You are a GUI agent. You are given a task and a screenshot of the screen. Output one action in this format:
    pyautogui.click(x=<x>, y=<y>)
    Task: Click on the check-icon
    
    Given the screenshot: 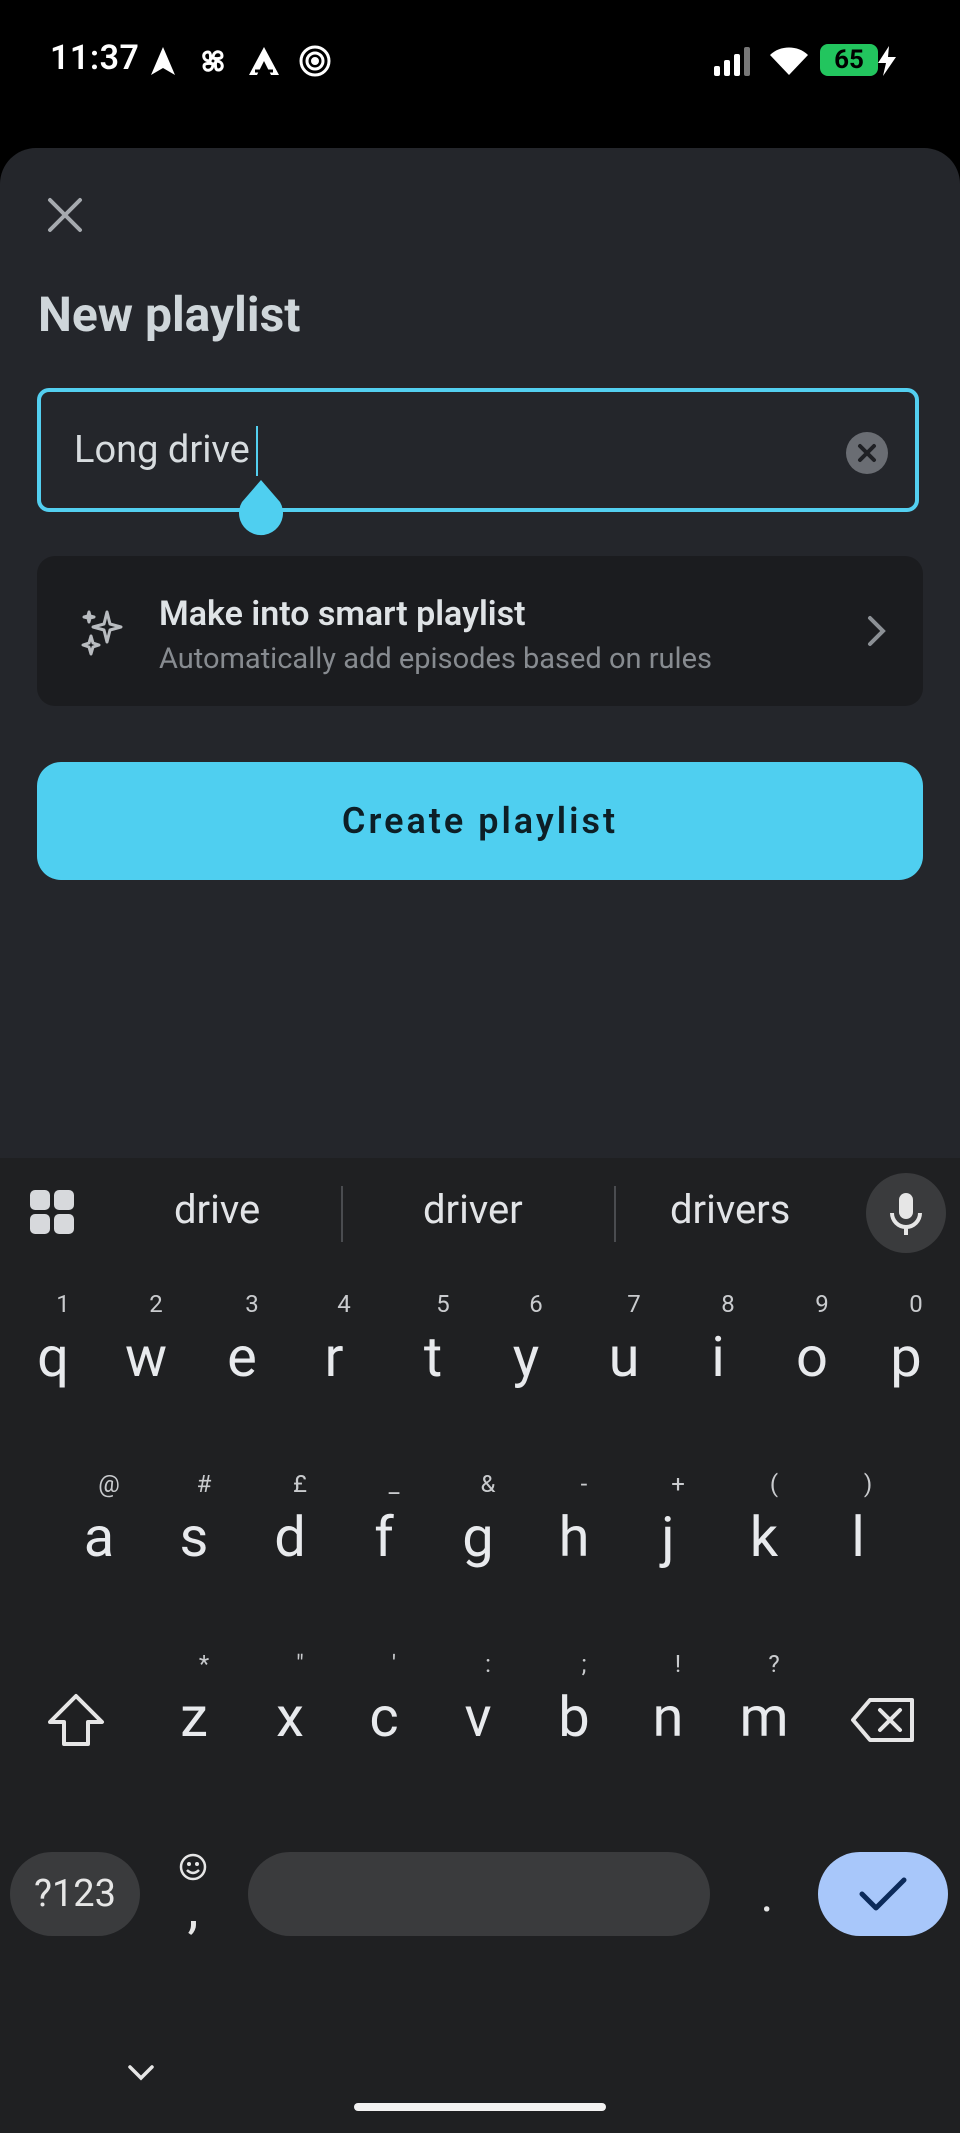 What is the action you would take?
    pyautogui.click(x=883, y=1894)
    